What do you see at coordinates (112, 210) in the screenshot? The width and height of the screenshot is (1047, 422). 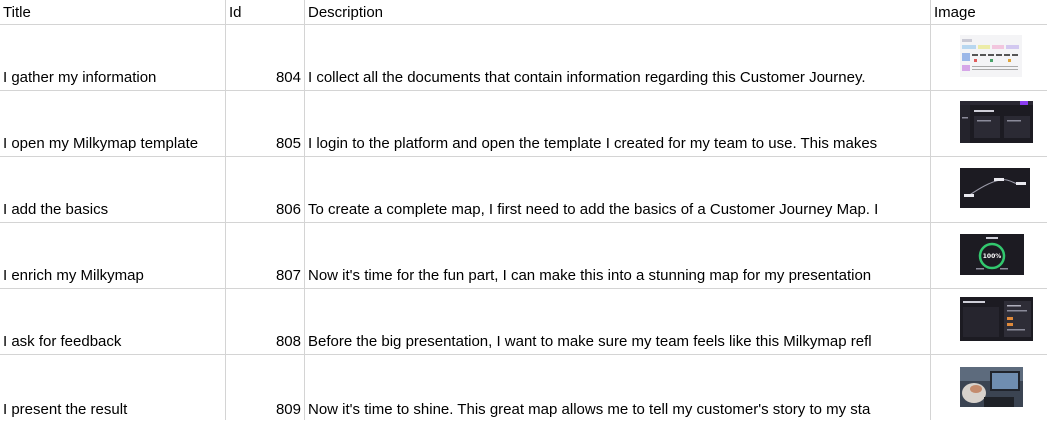 I see `cell-title: I add the basics` at bounding box center [112, 210].